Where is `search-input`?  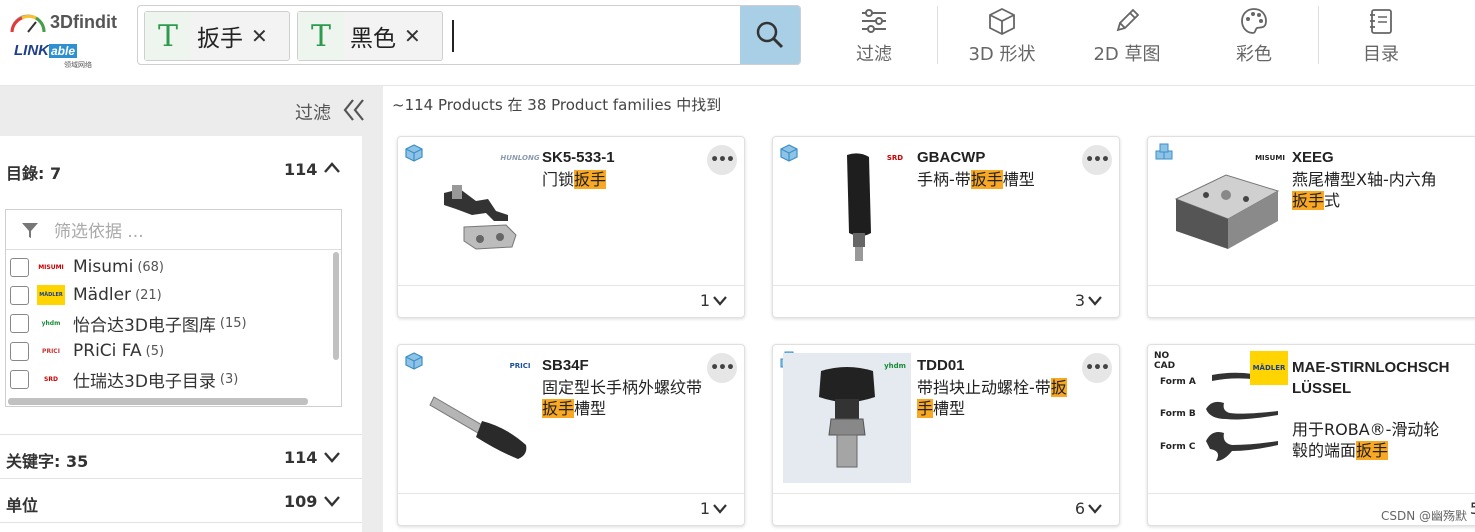
search-input is located at coordinates (453, 36).